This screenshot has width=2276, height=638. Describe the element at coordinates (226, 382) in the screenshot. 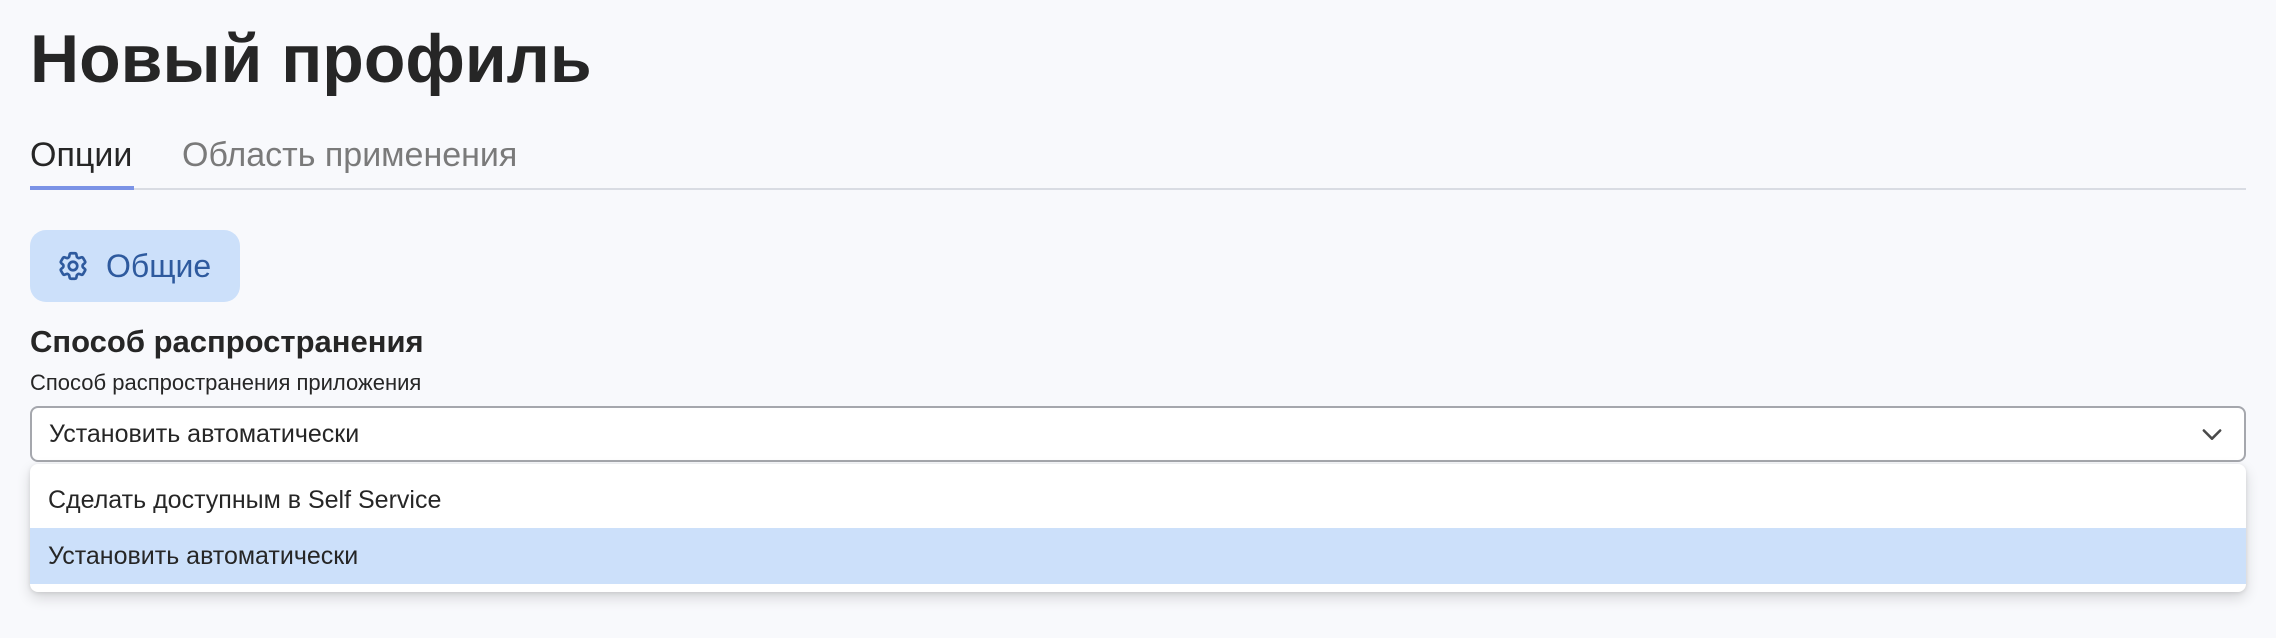

I see `field-label: Способ распространения приложения` at that location.